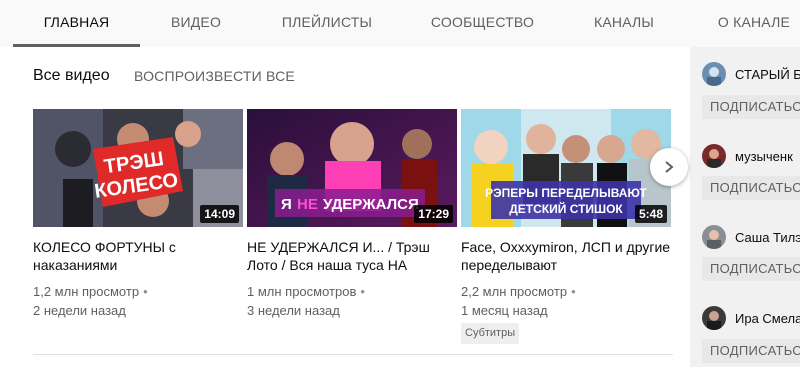 The height and width of the screenshot is (367, 800). What do you see at coordinates (433, 214) in the screenshot?
I see `video-duration: 17:29` at bounding box center [433, 214].